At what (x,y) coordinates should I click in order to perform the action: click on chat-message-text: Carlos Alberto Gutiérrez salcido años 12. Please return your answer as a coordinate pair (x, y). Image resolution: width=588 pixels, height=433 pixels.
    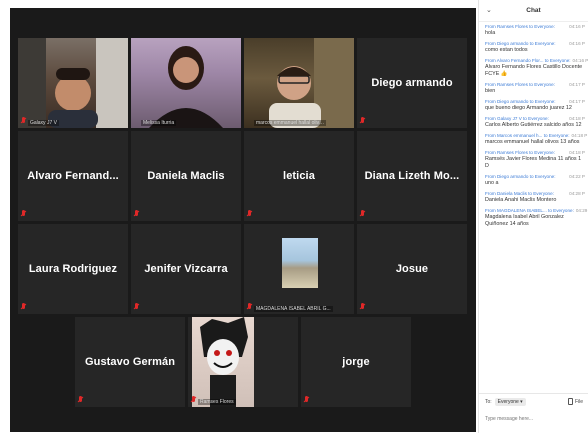
    Looking at the image, I should click on (533, 125).